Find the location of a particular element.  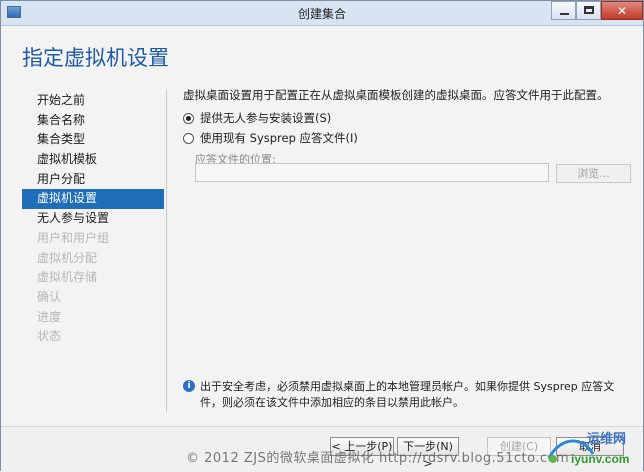

step-results: 状态 is located at coordinates (49, 336).